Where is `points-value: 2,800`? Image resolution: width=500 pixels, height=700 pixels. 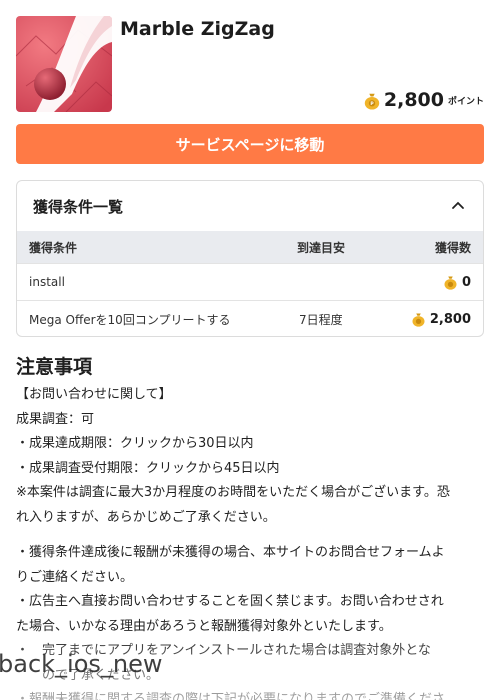 points-value: 2,800 is located at coordinates (413, 100).